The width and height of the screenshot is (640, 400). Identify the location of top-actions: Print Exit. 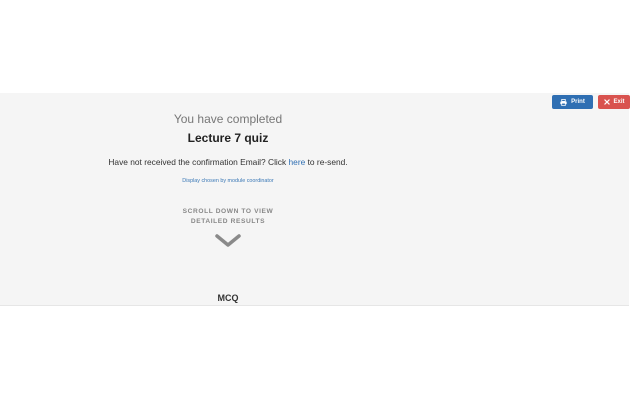
(591, 102).